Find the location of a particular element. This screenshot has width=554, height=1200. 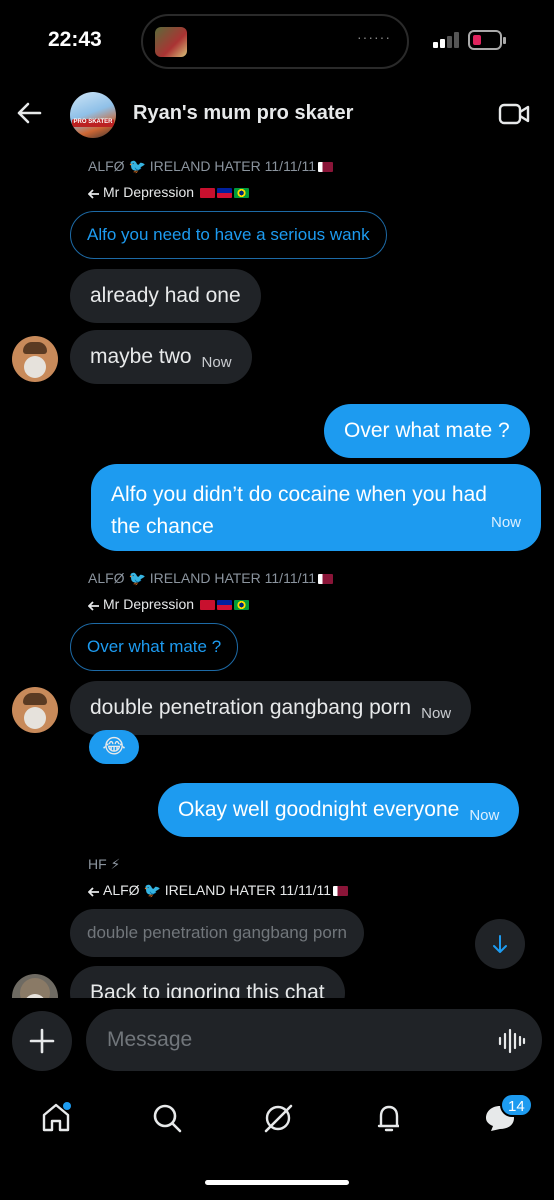

plus-icon is located at coordinates (42, 1041).